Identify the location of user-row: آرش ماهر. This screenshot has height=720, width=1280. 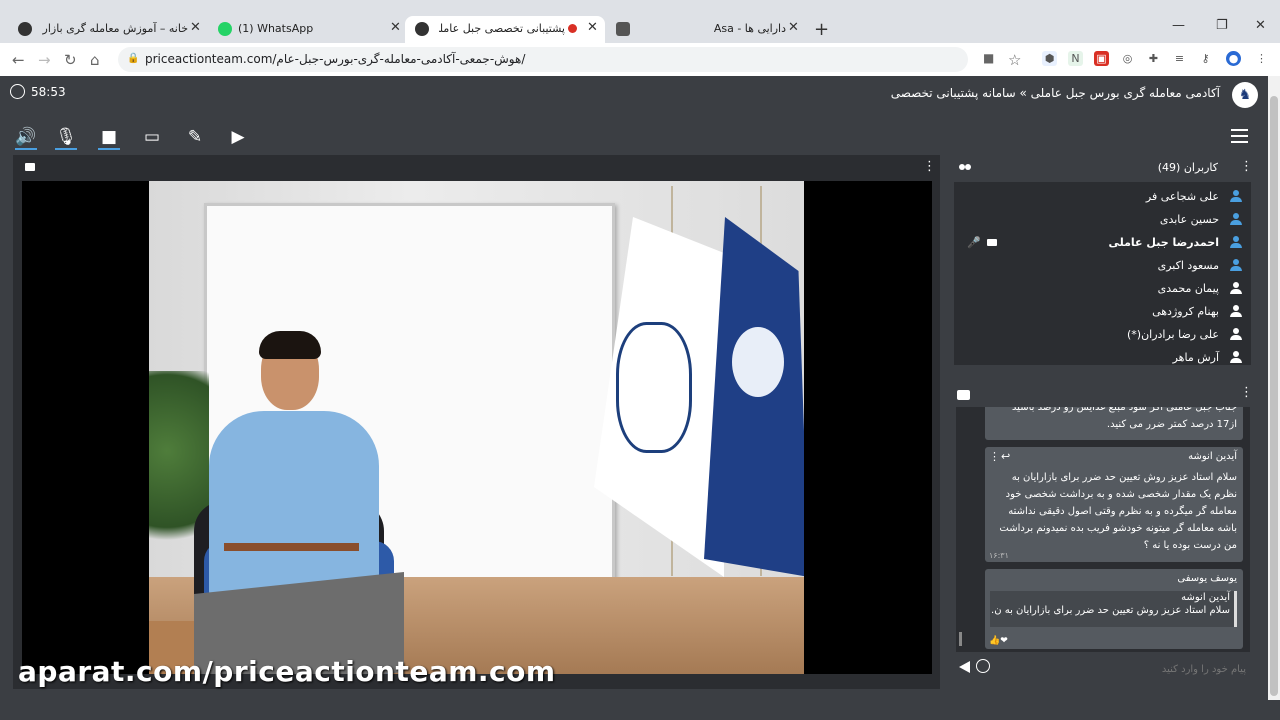
(1101, 358).